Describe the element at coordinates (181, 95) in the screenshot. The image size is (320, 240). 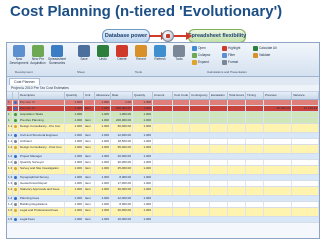
I see `column-header: Cost Code` at that location.